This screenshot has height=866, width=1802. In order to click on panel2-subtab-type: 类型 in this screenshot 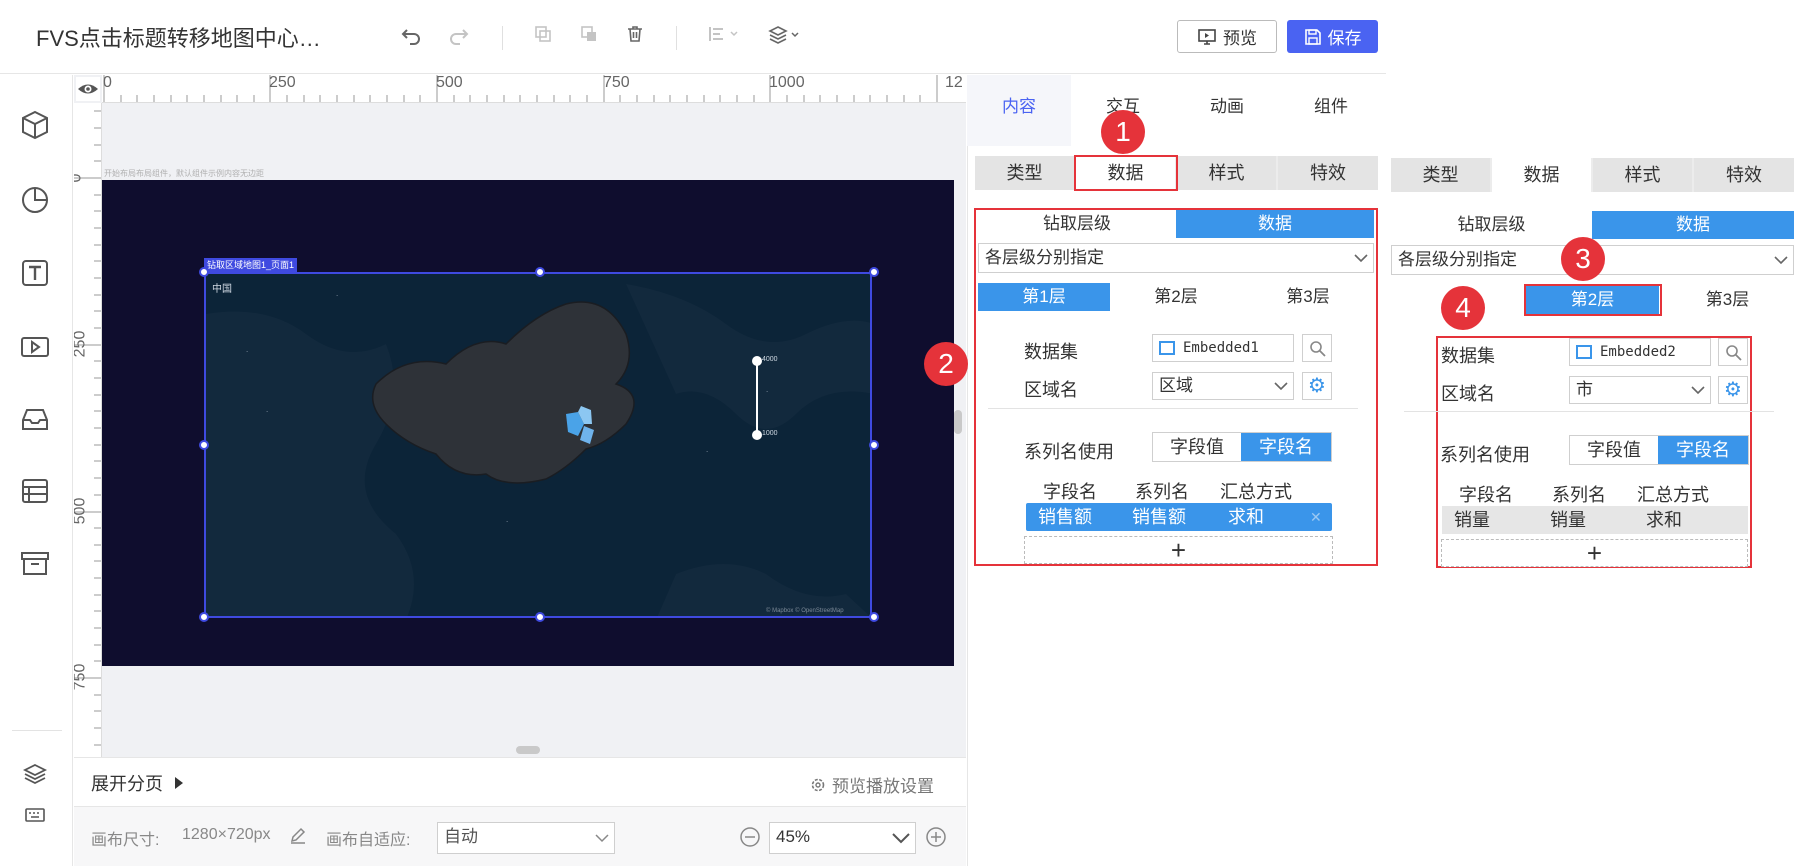, I will do `click(1440, 175)`.